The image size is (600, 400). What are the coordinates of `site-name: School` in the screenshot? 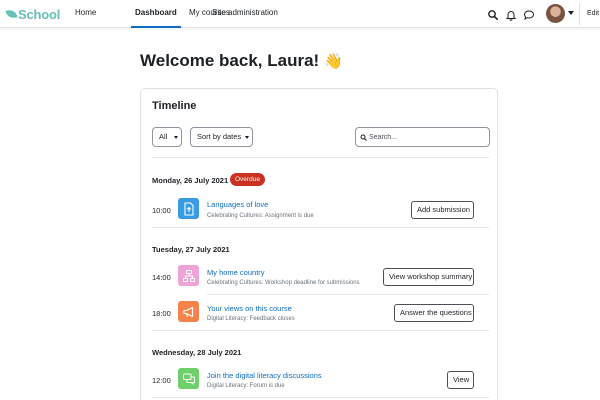 It's located at (39, 14).